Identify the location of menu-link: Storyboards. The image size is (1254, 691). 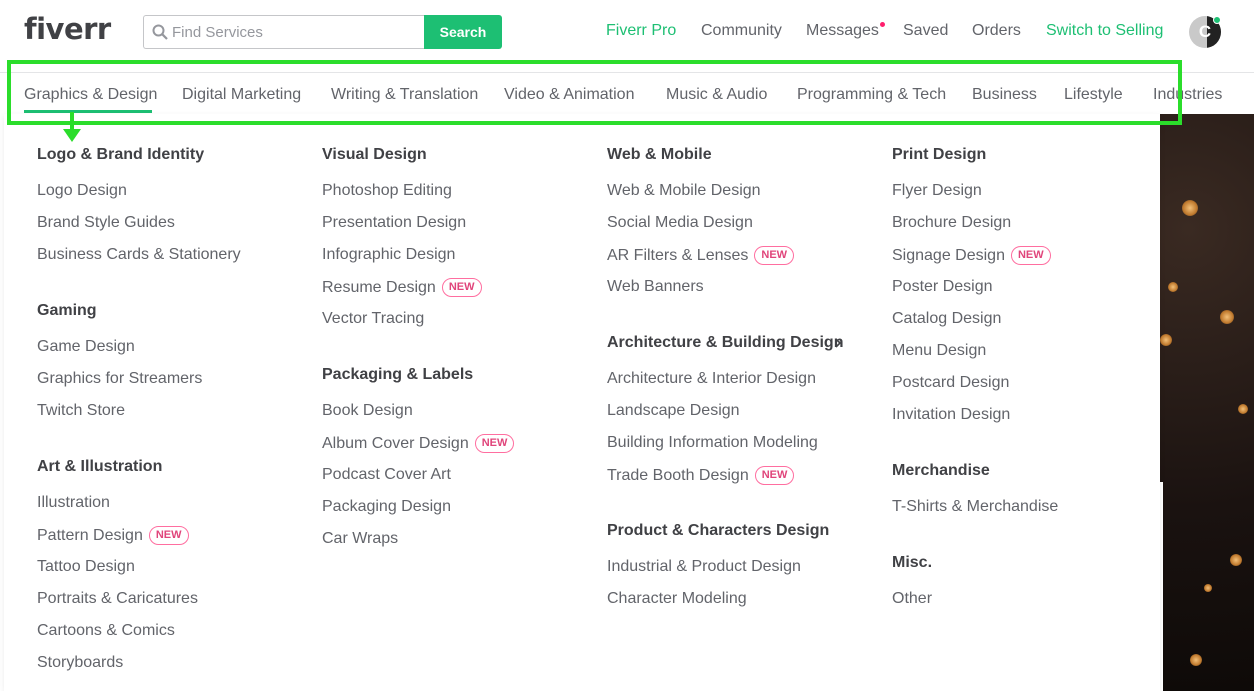
(80, 663).